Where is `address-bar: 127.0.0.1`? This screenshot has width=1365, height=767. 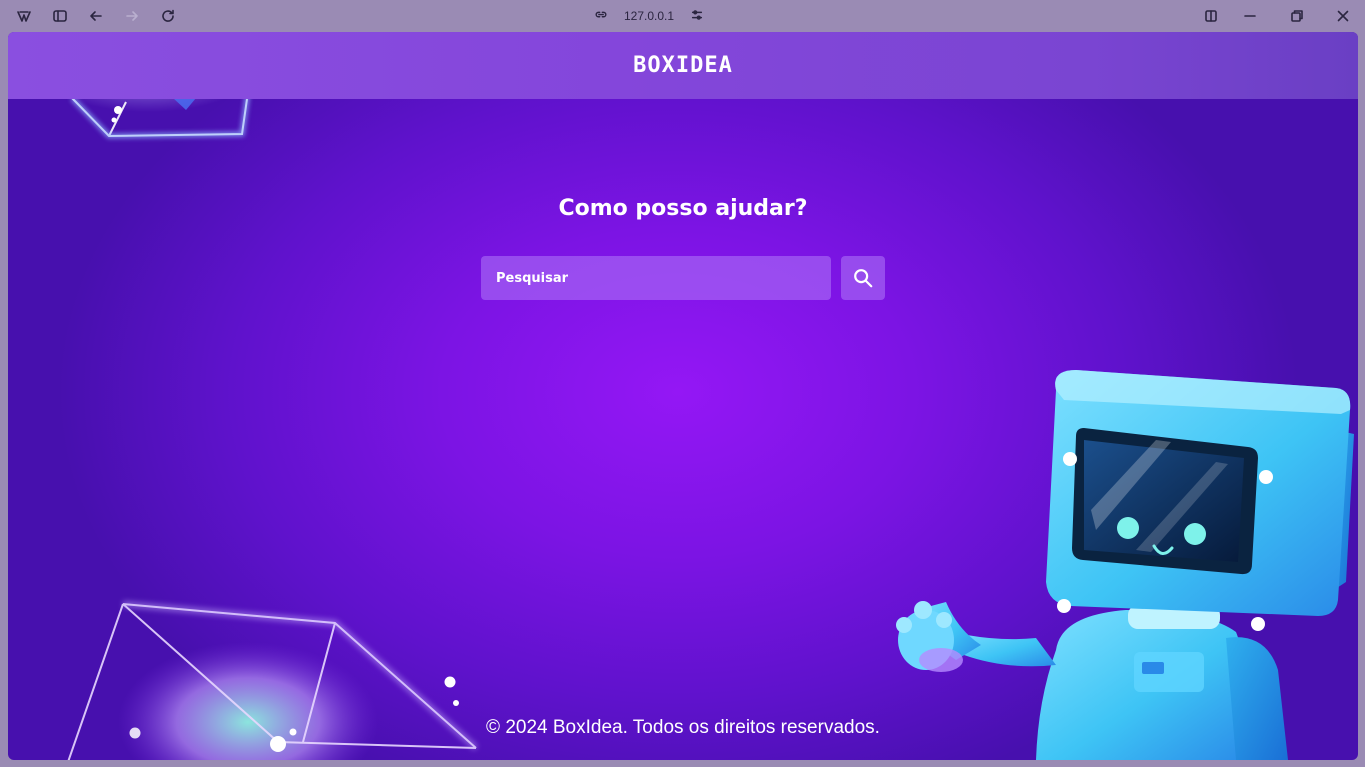 address-bar: 127.0.0.1 is located at coordinates (649, 16).